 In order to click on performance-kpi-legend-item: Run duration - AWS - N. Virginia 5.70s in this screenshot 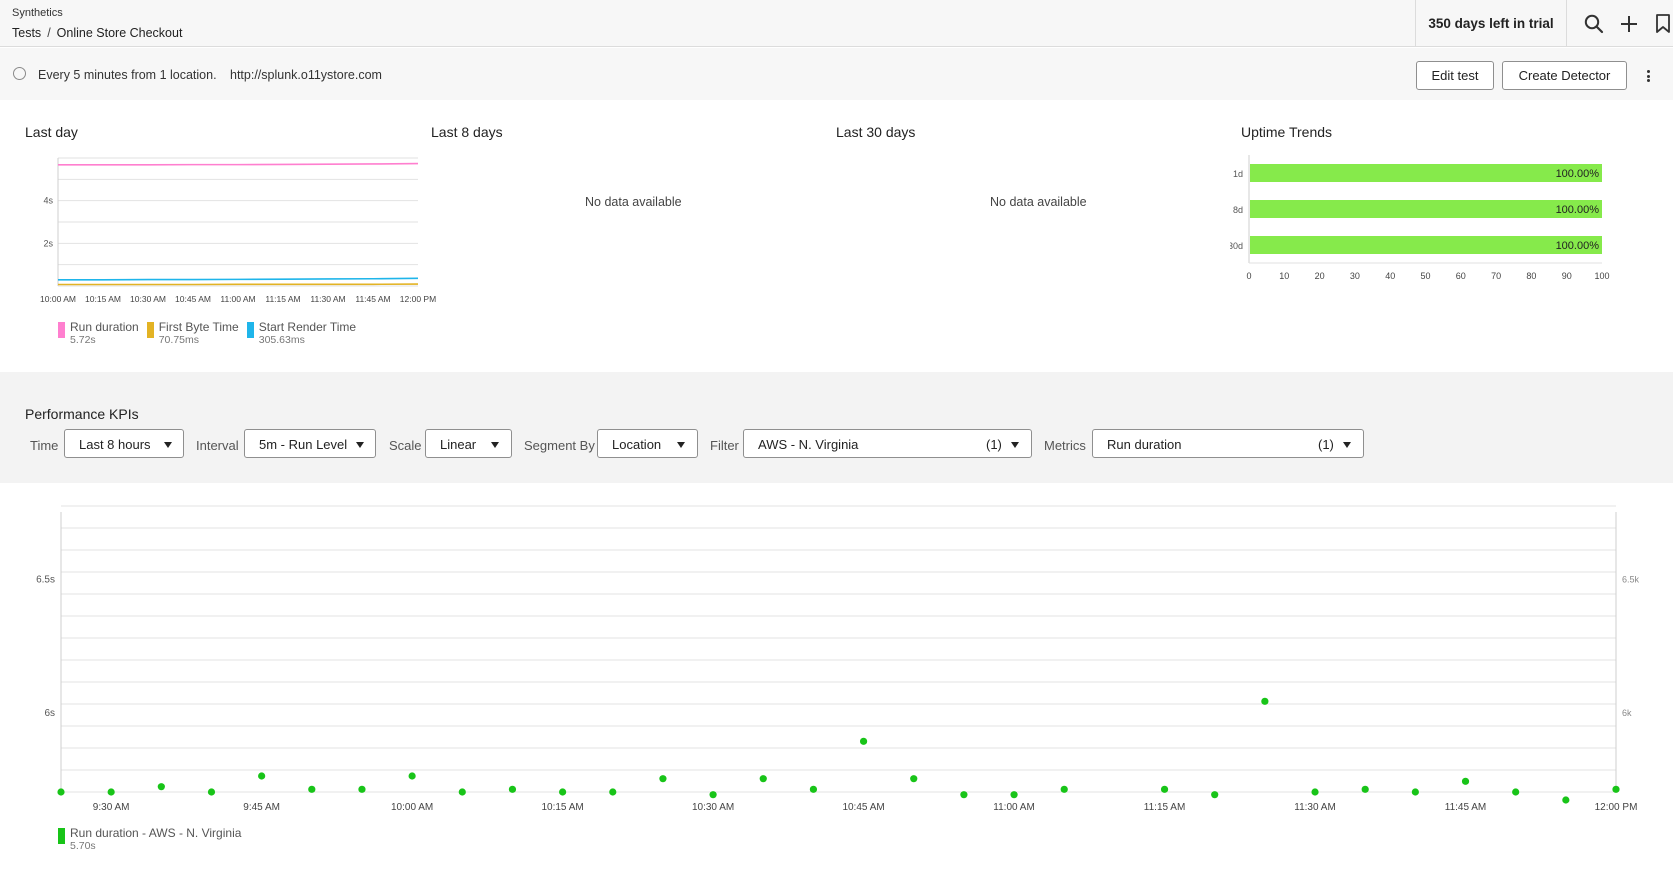, I will do `click(149, 839)`.